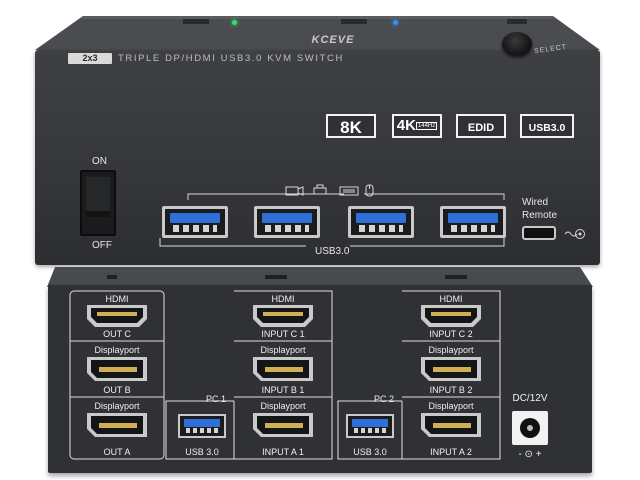 The width and height of the screenshot is (640, 480). What do you see at coordinates (451, 369) in the screenshot?
I see `dp-in-b2-port` at bounding box center [451, 369].